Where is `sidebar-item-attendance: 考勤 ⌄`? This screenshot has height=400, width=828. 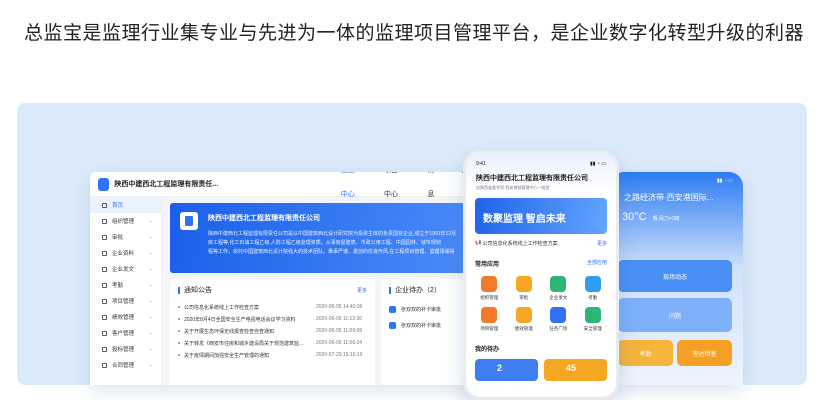
sidebar-item-attendance: 考勤 ⌄ is located at coordinates (125, 285).